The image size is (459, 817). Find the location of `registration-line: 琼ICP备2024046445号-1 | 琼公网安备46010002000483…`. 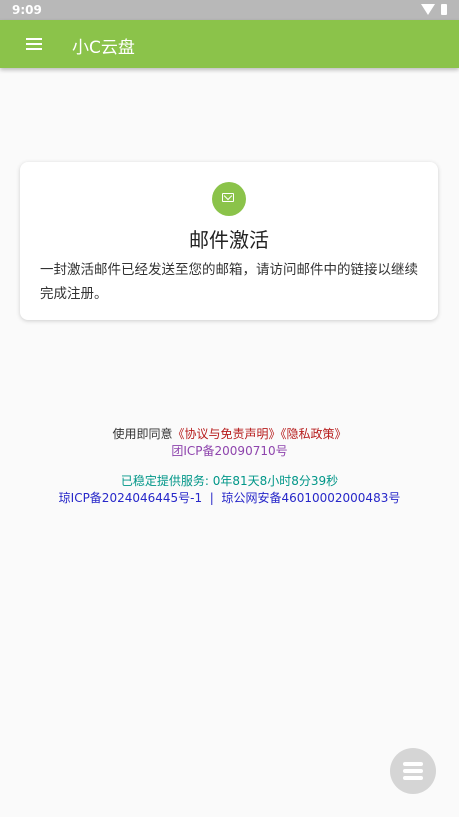

registration-line: 琼ICP备2024046445号-1 | 琼公网安备46010002000483… is located at coordinates (229, 497).